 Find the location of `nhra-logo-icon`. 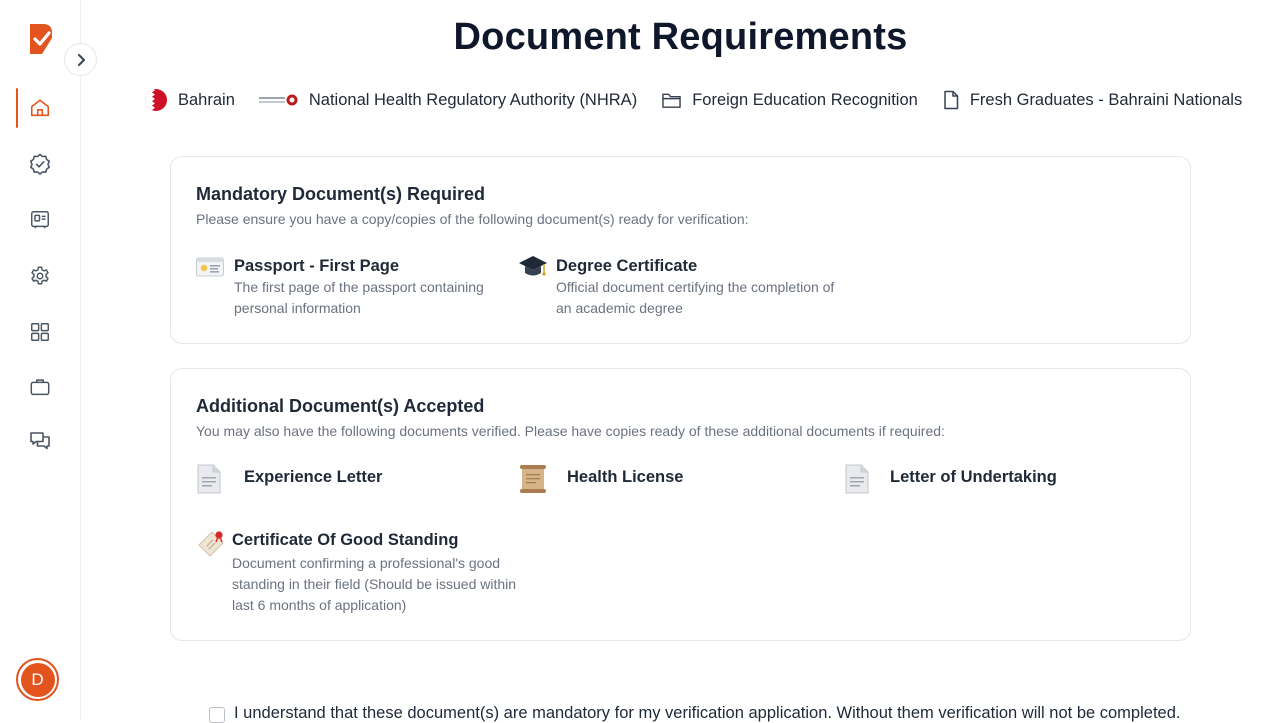

nhra-logo-icon is located at coordinates (278, 100).